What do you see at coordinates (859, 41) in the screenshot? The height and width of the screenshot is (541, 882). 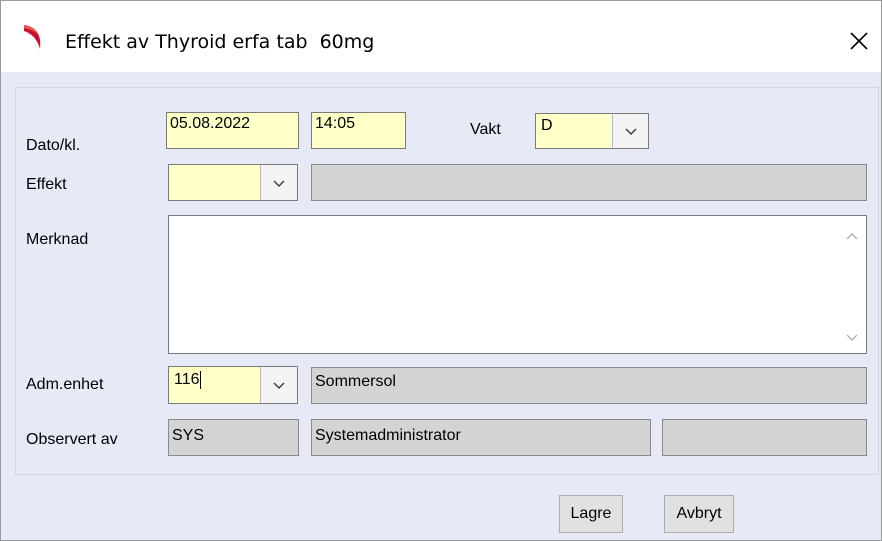 I see `close-icon` at bounding box center [859, 41].